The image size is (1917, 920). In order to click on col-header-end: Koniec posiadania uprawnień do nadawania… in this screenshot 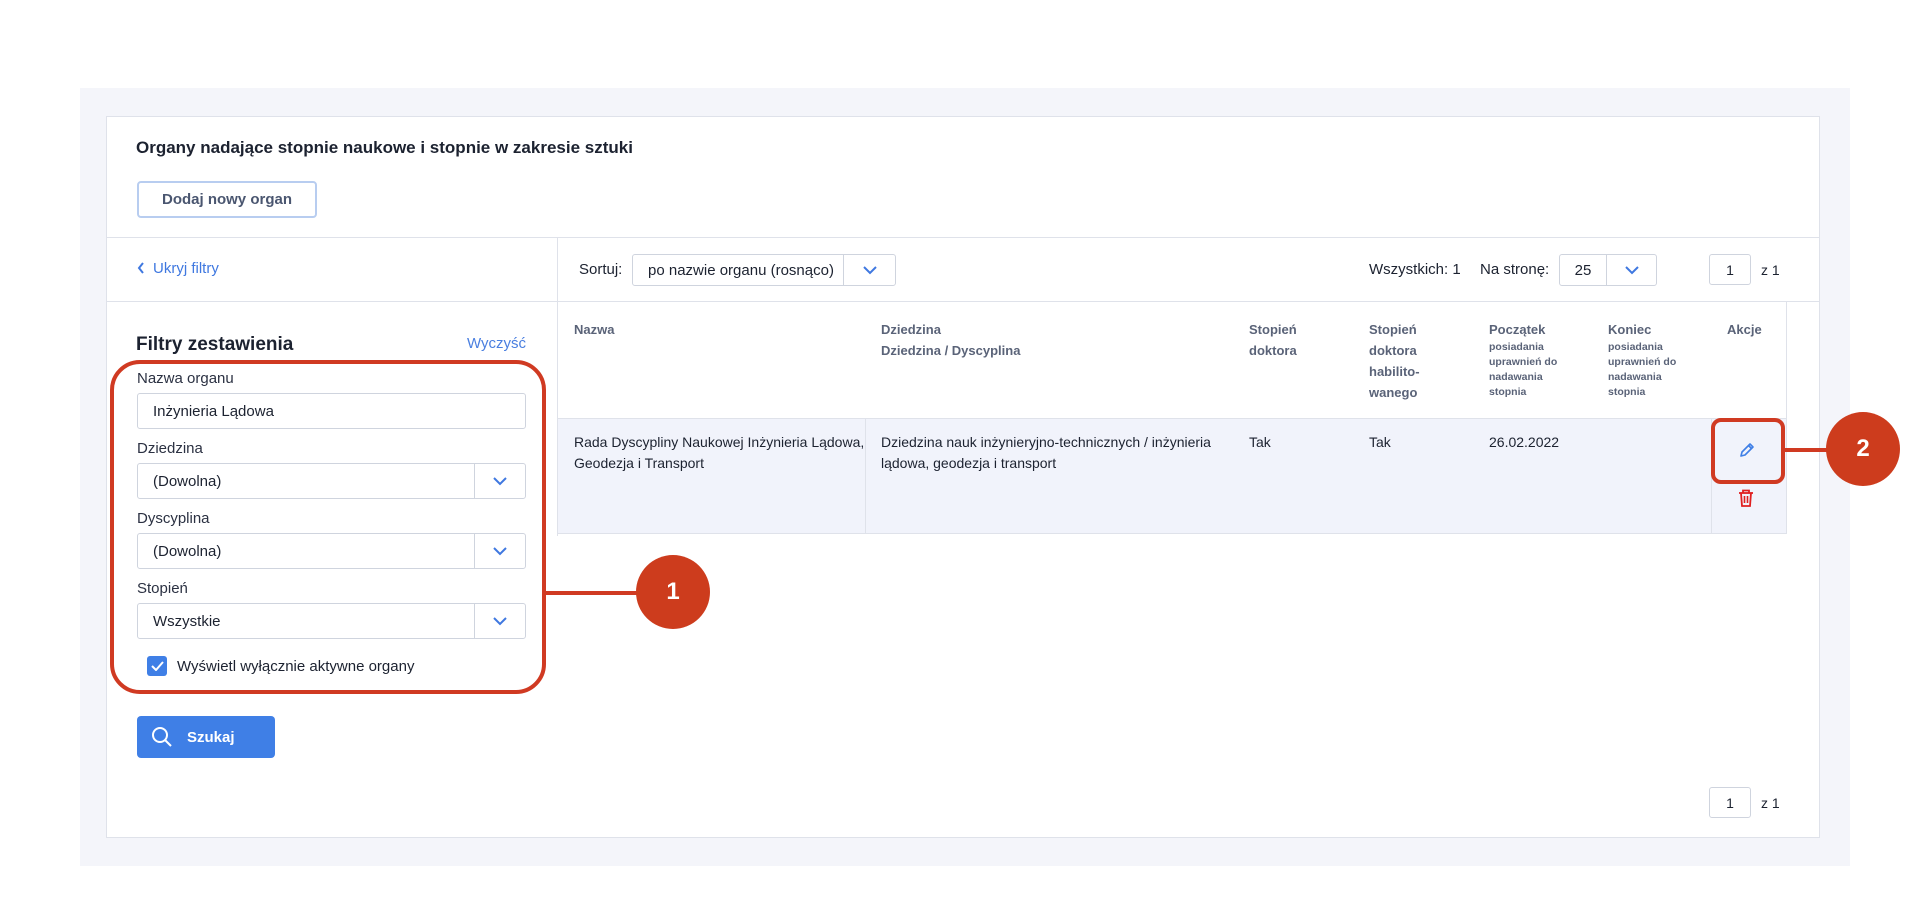, I will do `click(1642, 359)`.